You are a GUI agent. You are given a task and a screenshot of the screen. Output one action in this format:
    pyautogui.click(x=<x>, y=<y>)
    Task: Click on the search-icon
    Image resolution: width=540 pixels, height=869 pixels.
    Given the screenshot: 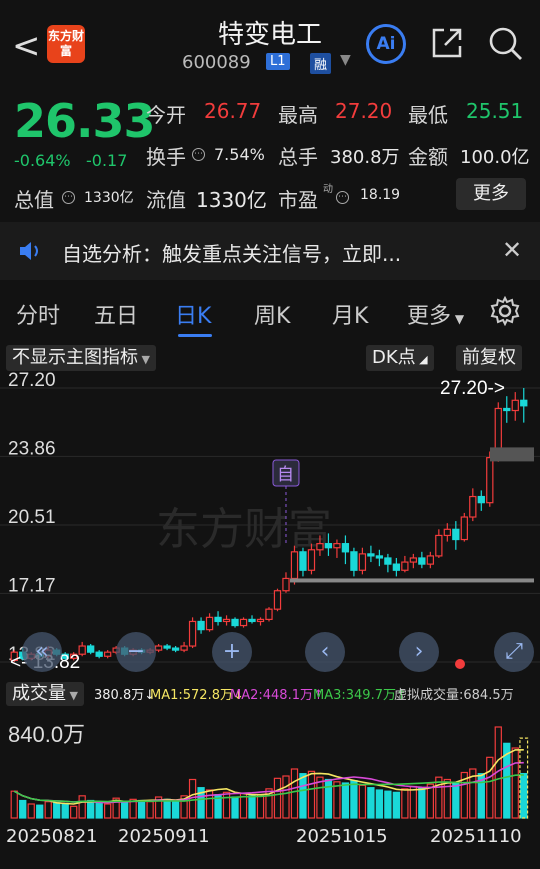 What is the action you would take?
    pyautogui.click(x=506, y=44)
    